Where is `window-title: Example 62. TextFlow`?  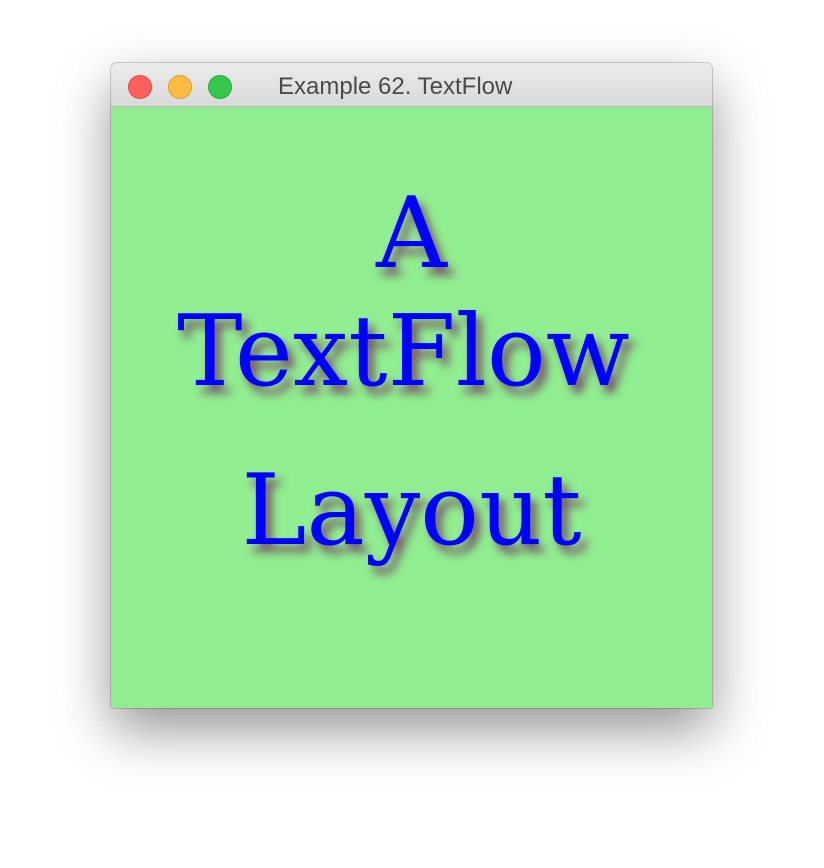 window-title: Example 62. TextFlow is located at coordinates (395, 86).